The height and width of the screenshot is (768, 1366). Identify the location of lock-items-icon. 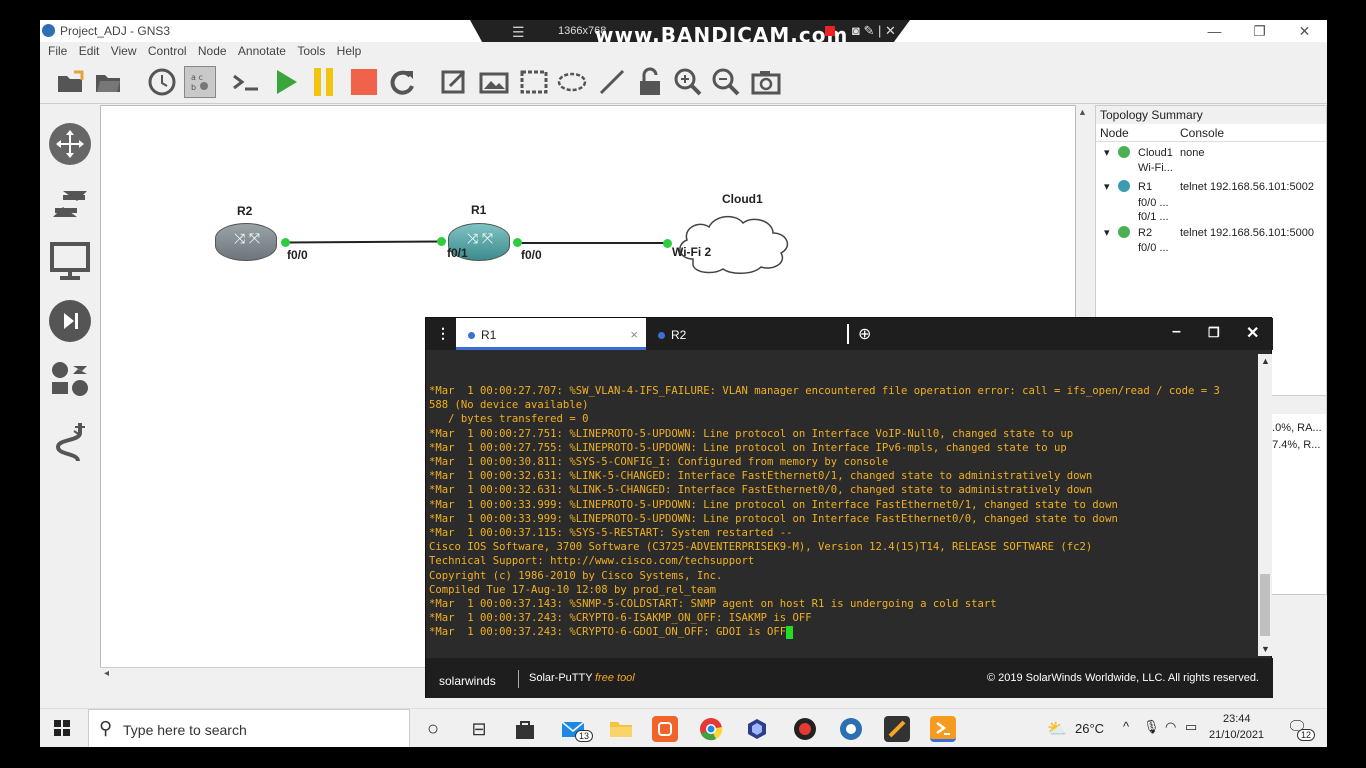
(650, 82).